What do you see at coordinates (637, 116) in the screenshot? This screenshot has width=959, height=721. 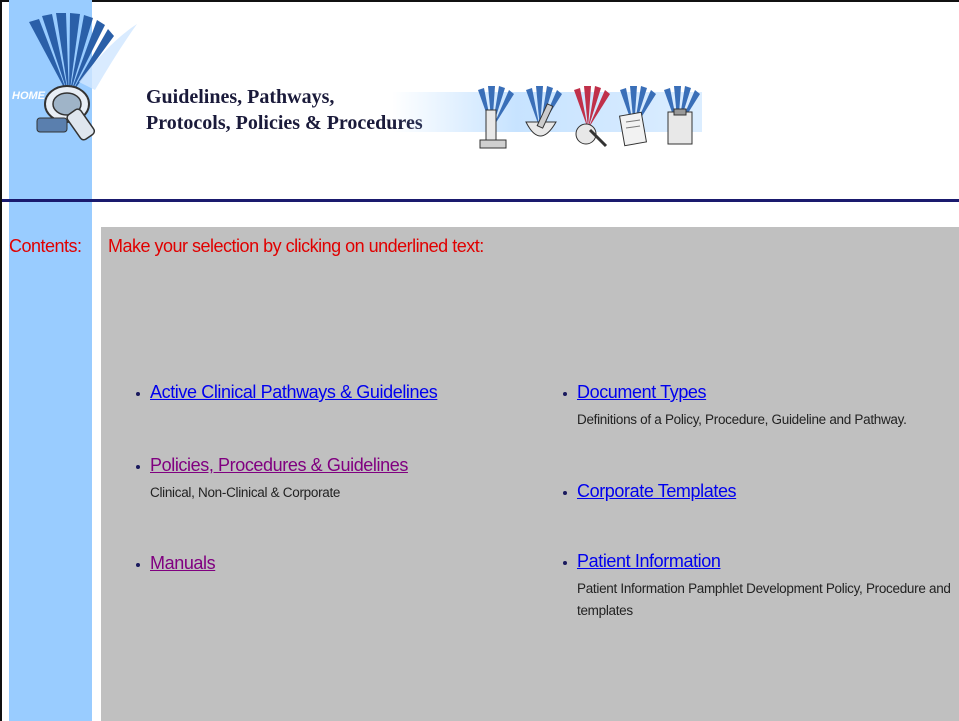 I see `notepad-icon` at bounding box center [637, 116].